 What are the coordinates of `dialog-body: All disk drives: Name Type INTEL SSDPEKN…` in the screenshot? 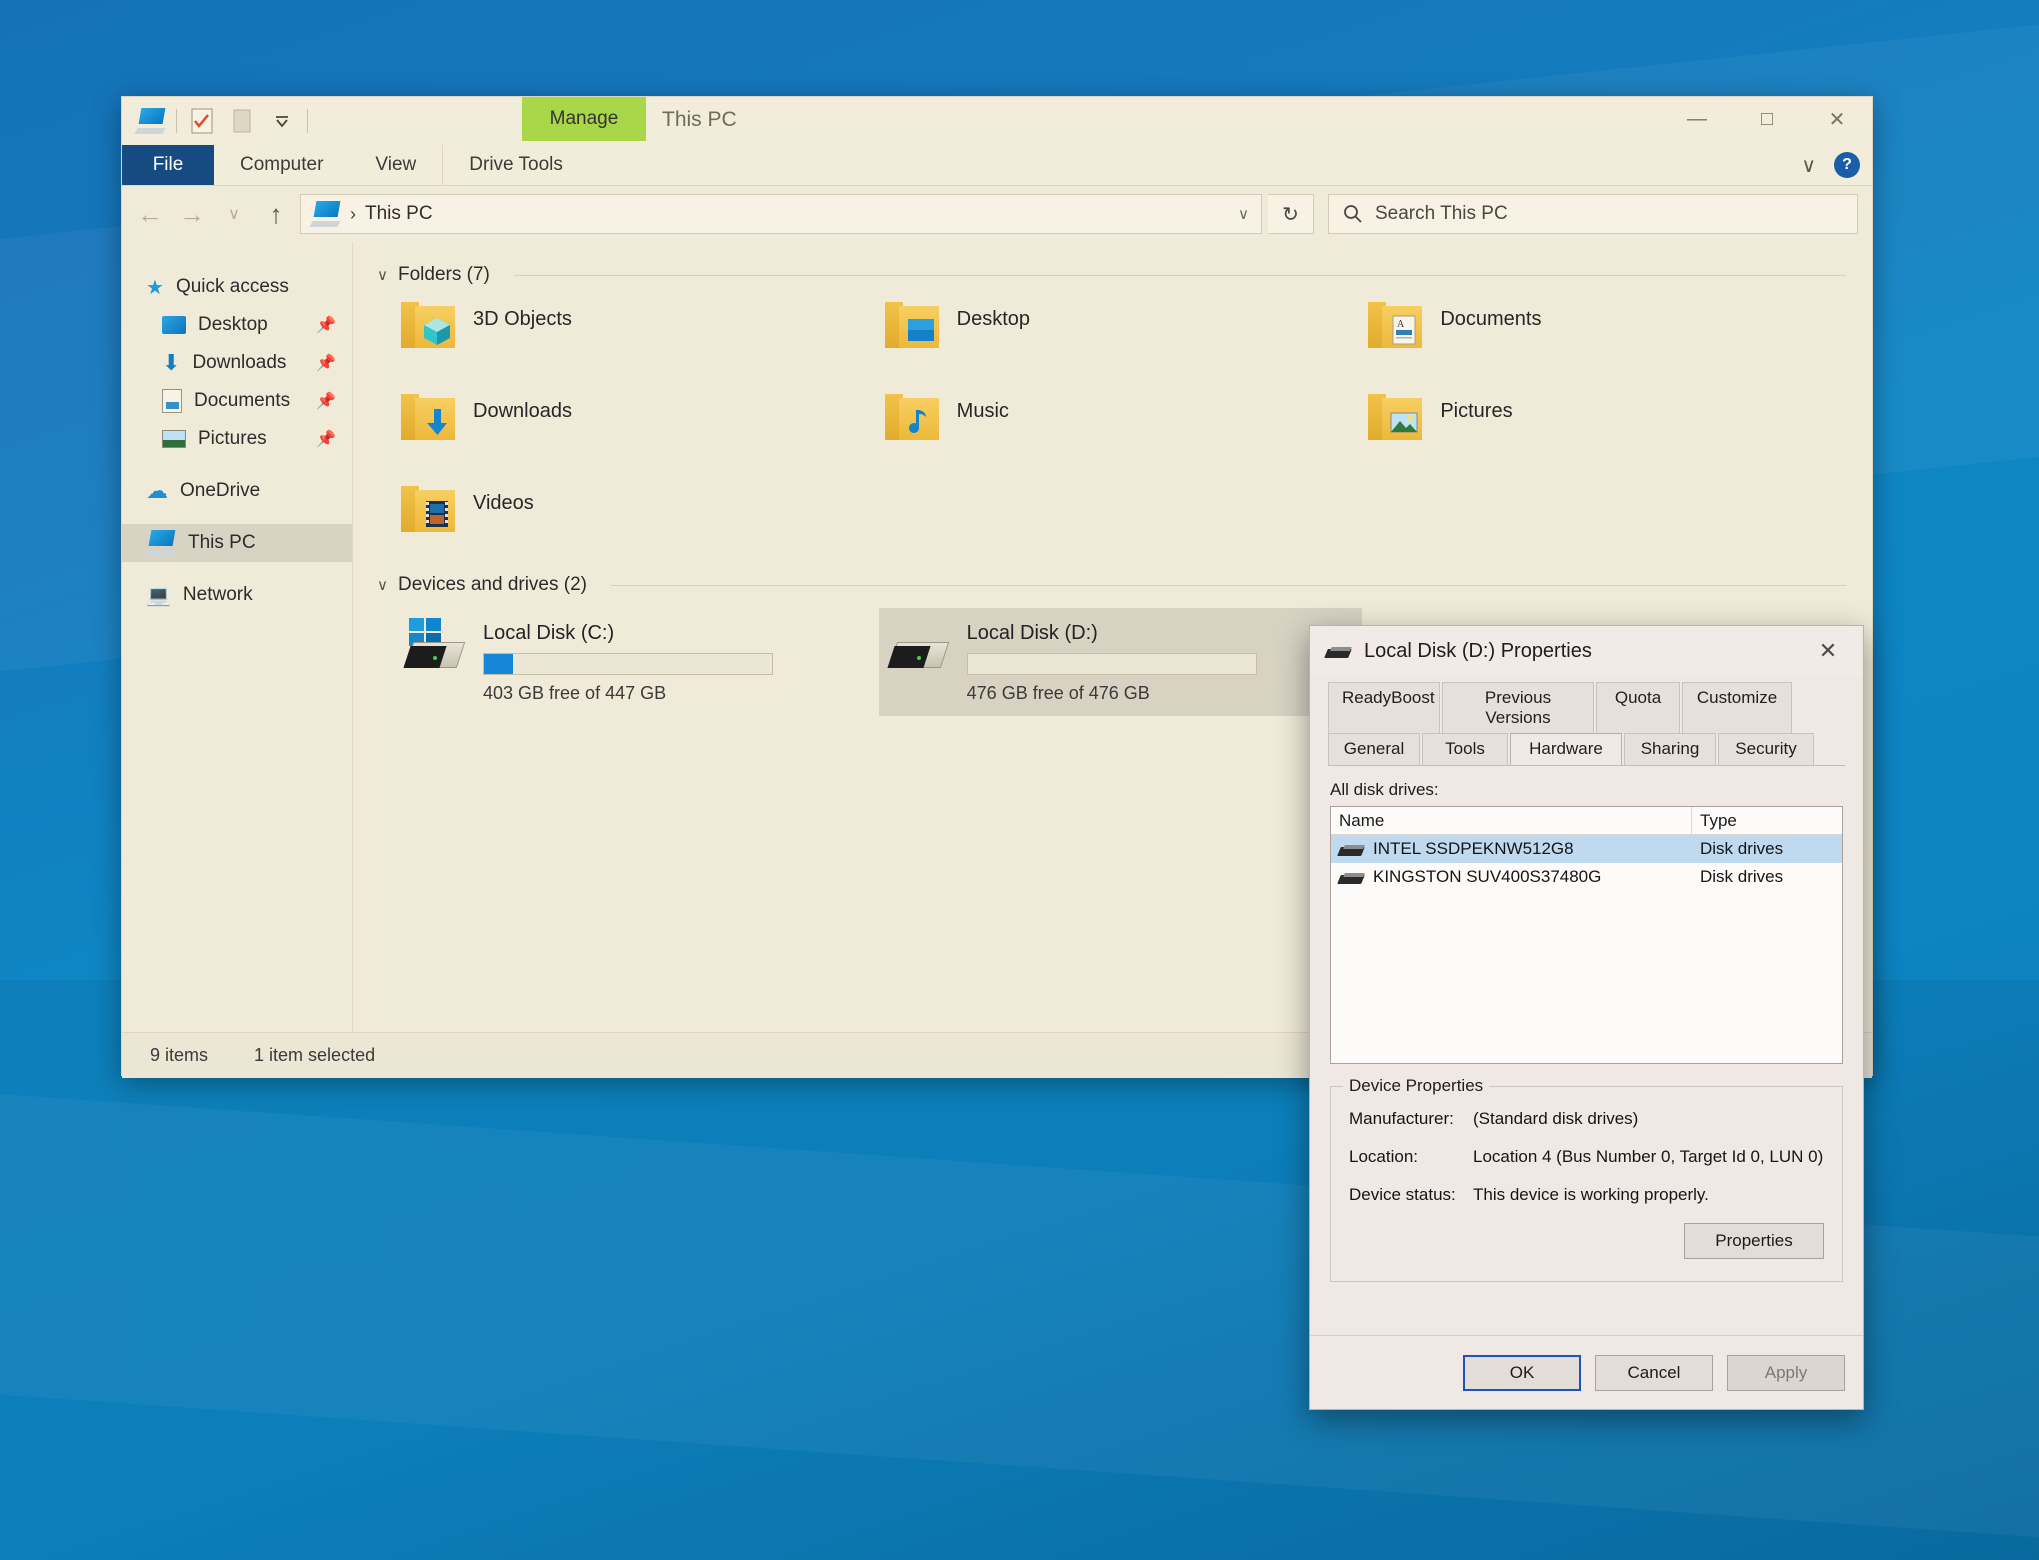 It's located at (1586, 1024).